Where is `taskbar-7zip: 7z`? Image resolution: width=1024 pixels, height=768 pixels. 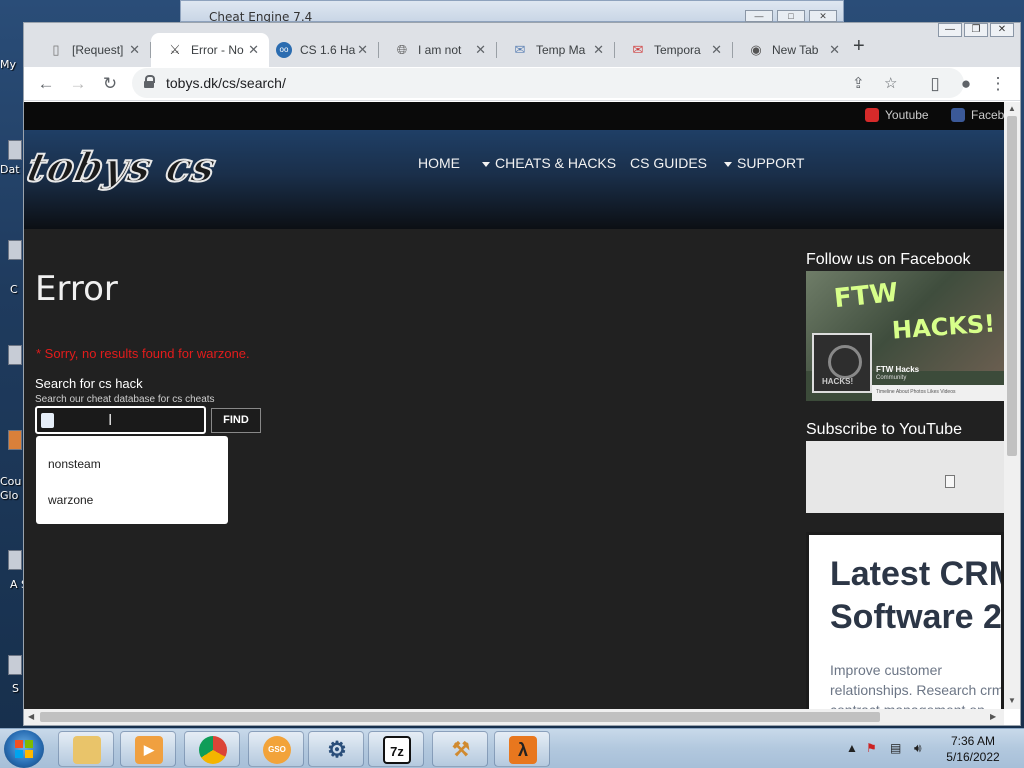 taskbar-7zip: 7z is located at coordinates (396, 749).